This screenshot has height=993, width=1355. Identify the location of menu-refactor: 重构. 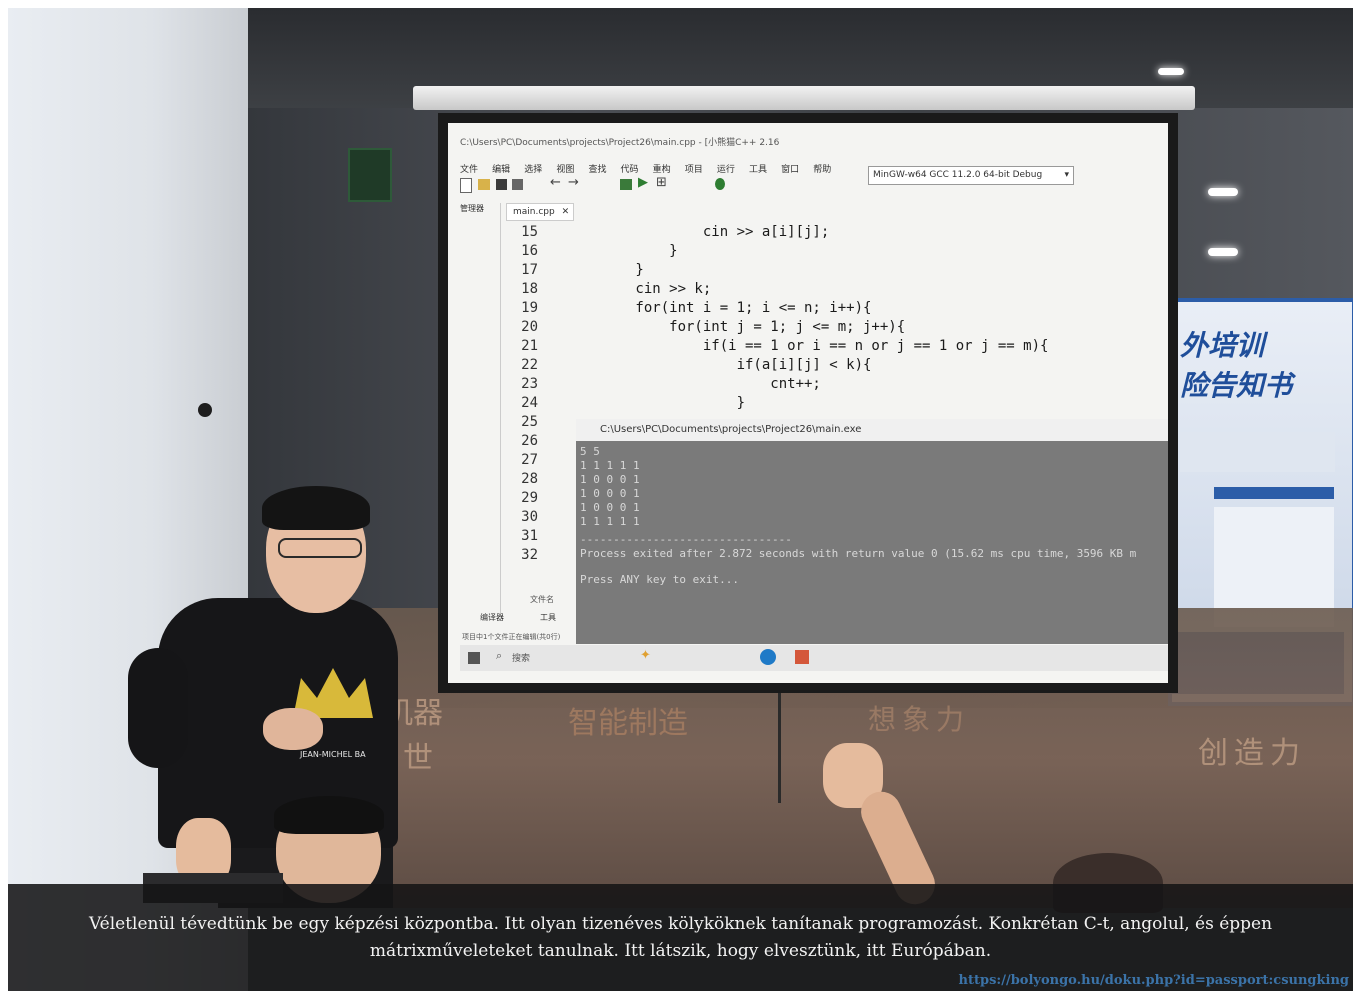
(662, 168).